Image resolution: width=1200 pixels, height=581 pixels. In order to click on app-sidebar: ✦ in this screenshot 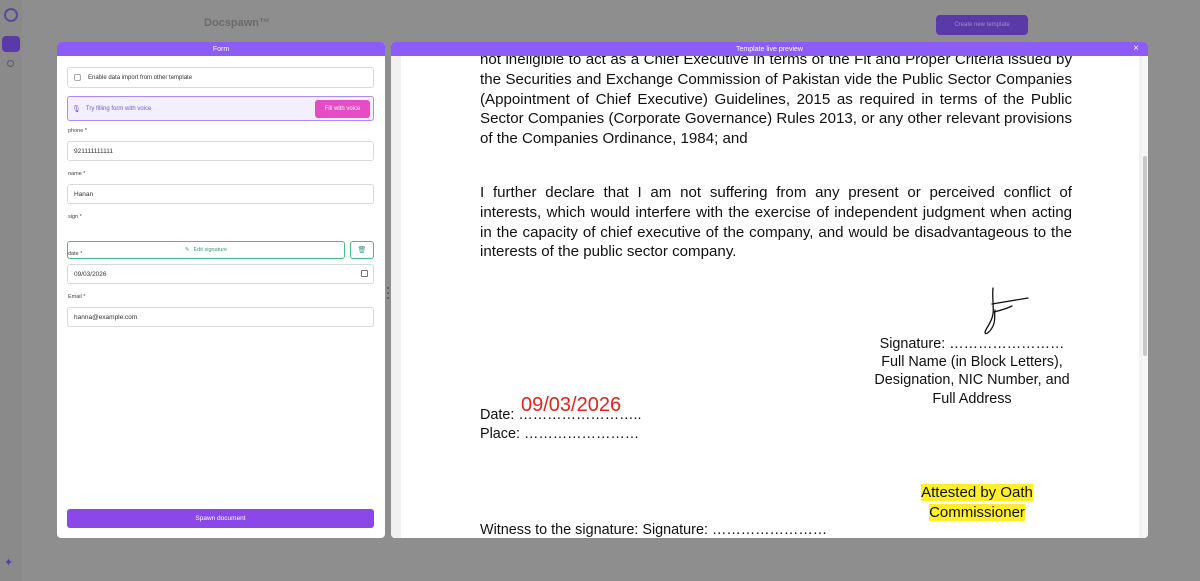, I will do `click(11, 290)`.